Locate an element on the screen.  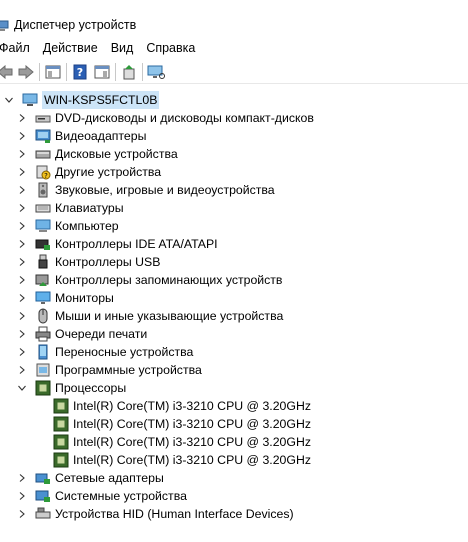
tree-category: Сетевые адаптеры is located at coordinates (90, 478).